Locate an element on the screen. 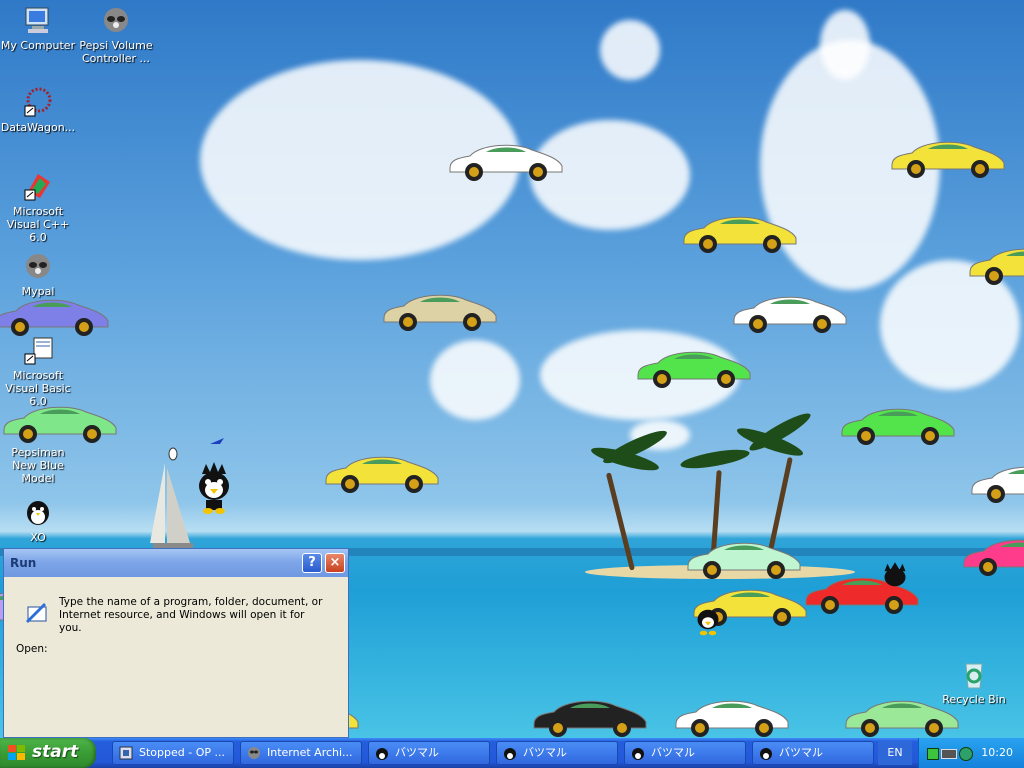 The width and height of the screenshot is (1024, 768). start-label: start is located at coordinates (55, 752).